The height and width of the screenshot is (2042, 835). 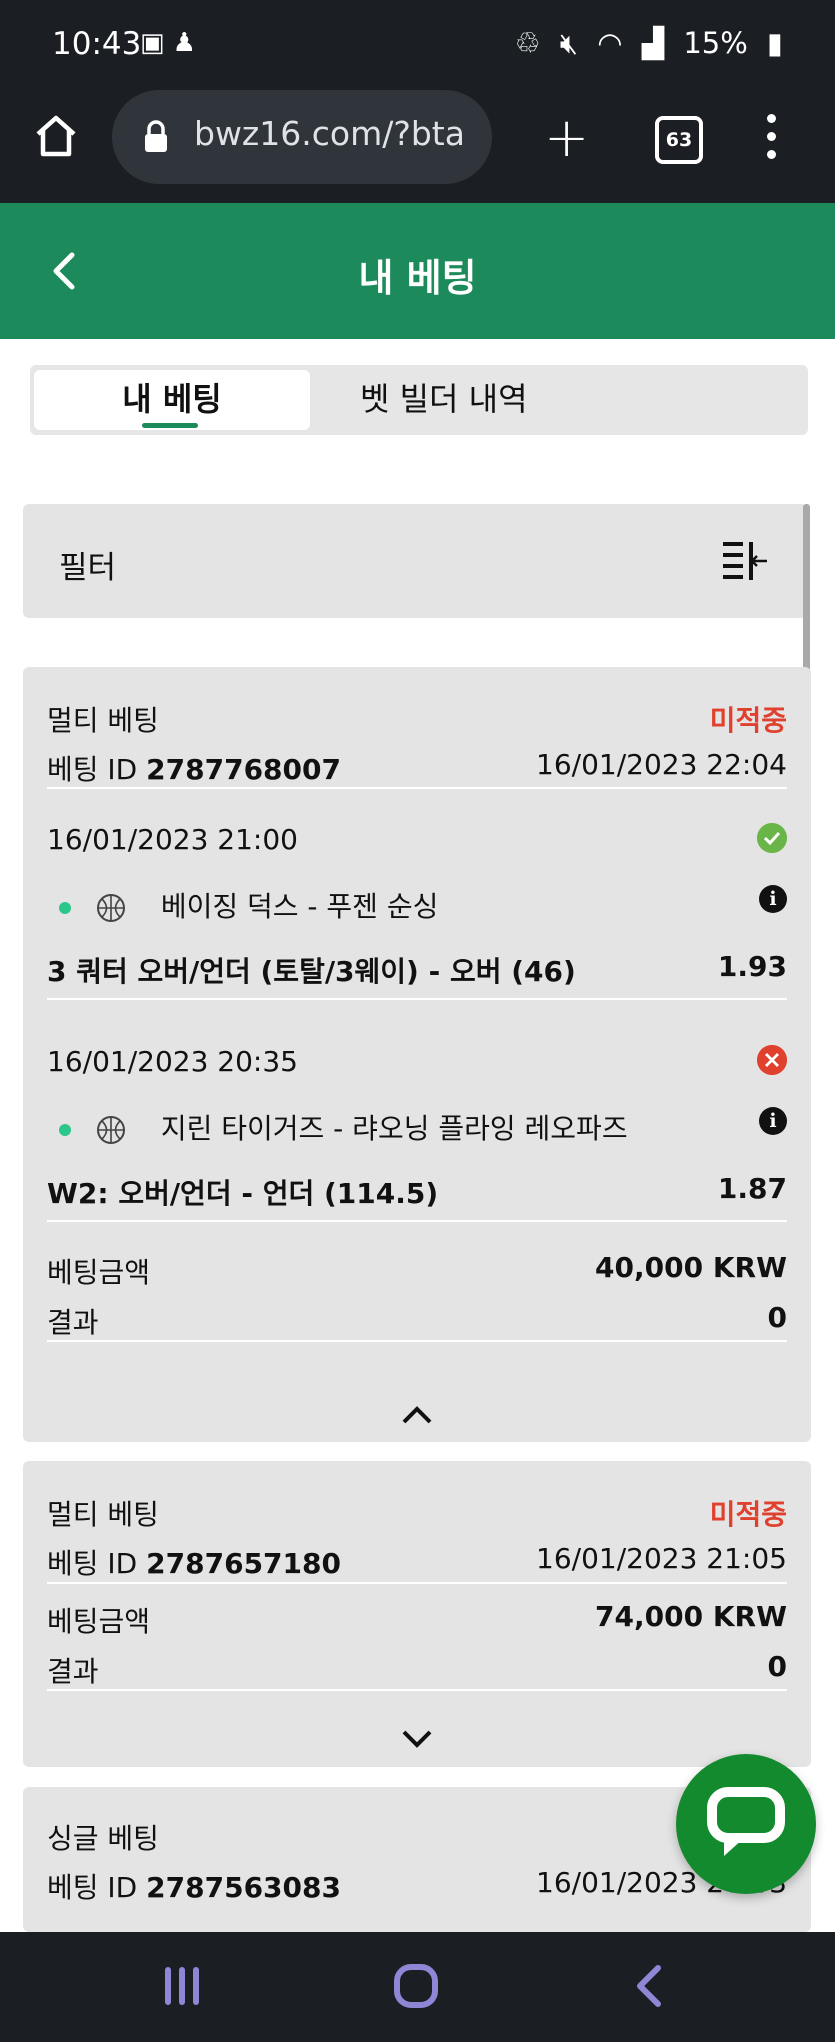 What do you see at coordinates (691, 1616) in the screenshot?
I see `stake-value: 74,000 KRW` at bounding box center [691, 1616].